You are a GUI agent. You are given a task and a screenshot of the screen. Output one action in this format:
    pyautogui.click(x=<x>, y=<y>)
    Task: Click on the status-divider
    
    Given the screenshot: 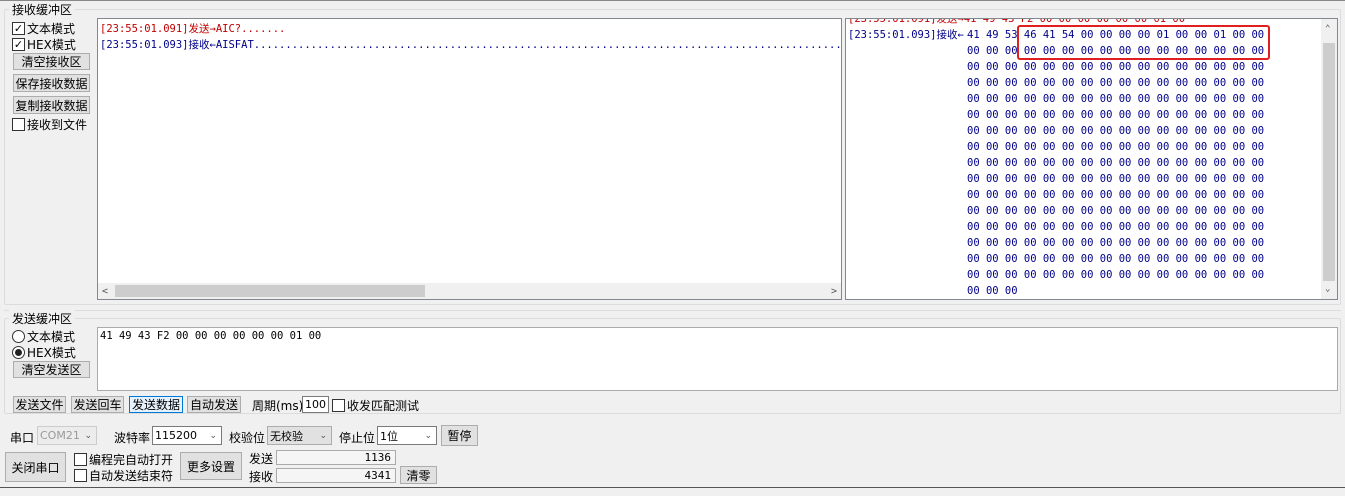 What is the action you would take?
    pyautogui.click(x=672, y=487)
    